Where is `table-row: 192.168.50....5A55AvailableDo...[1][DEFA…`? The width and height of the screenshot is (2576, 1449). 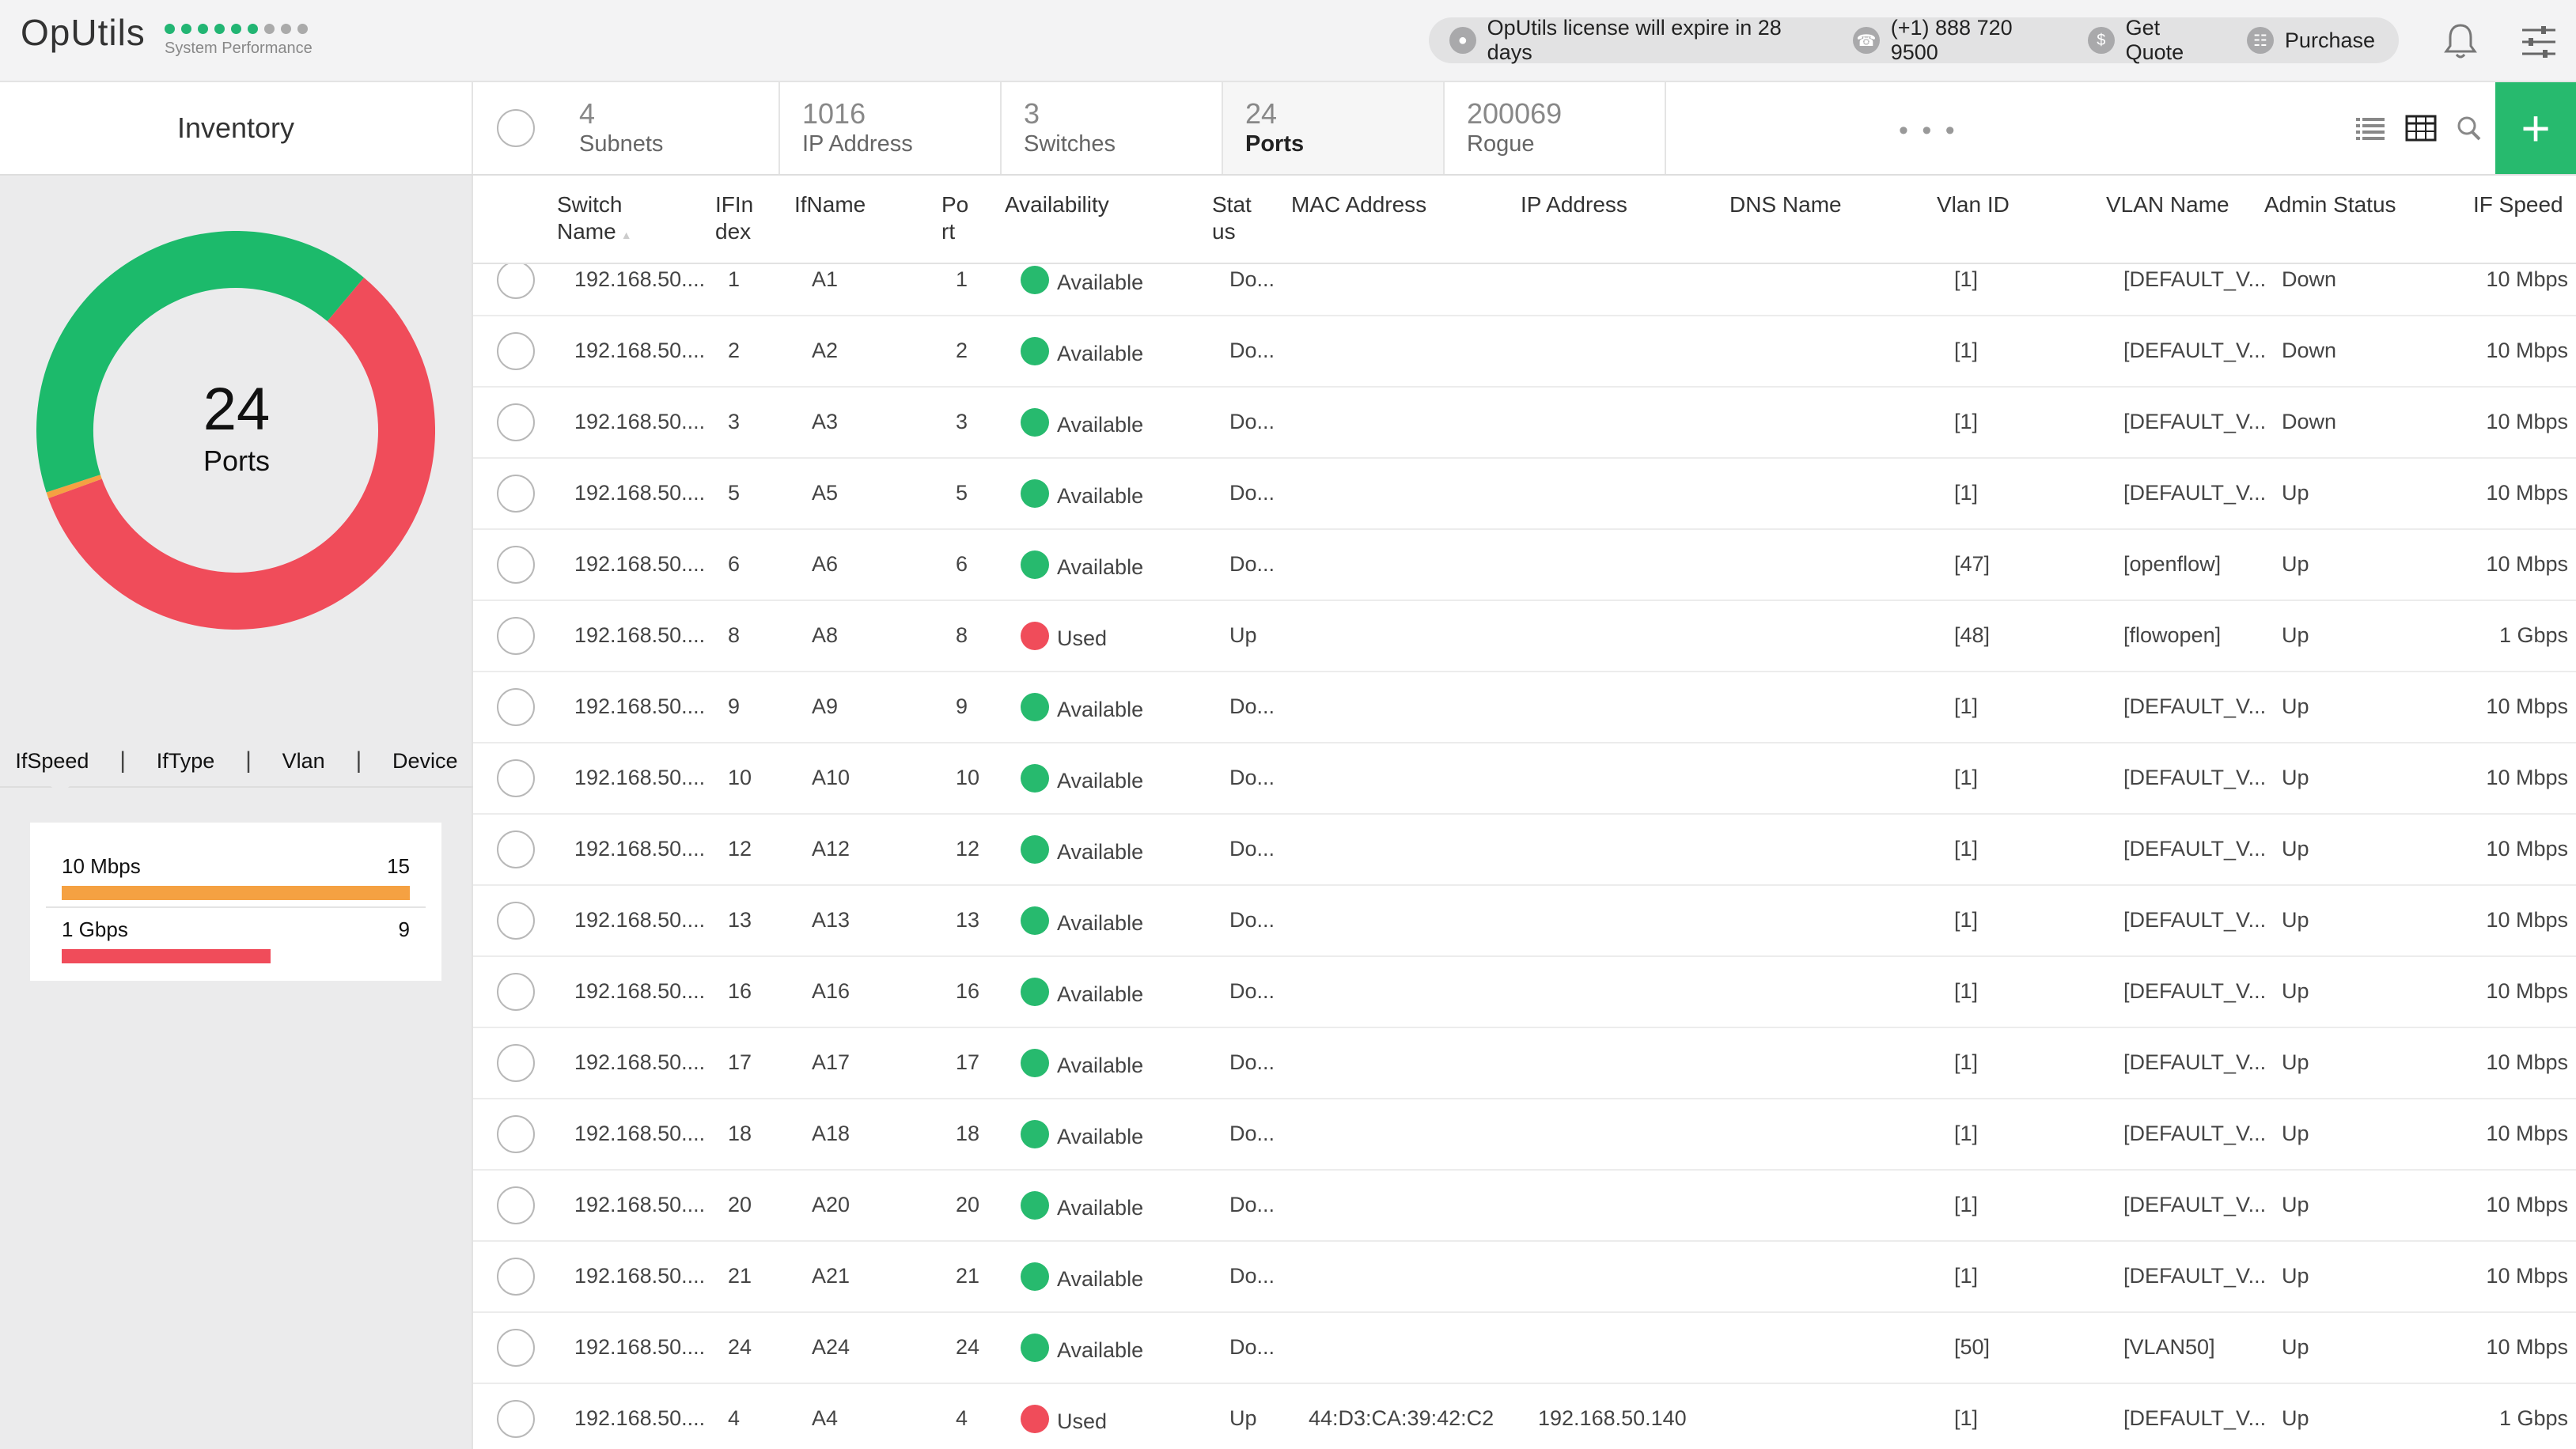 table-row: 192.168.50....5A55AvailableDo...[1][DEFA… is located at coordinates (1524, 494).